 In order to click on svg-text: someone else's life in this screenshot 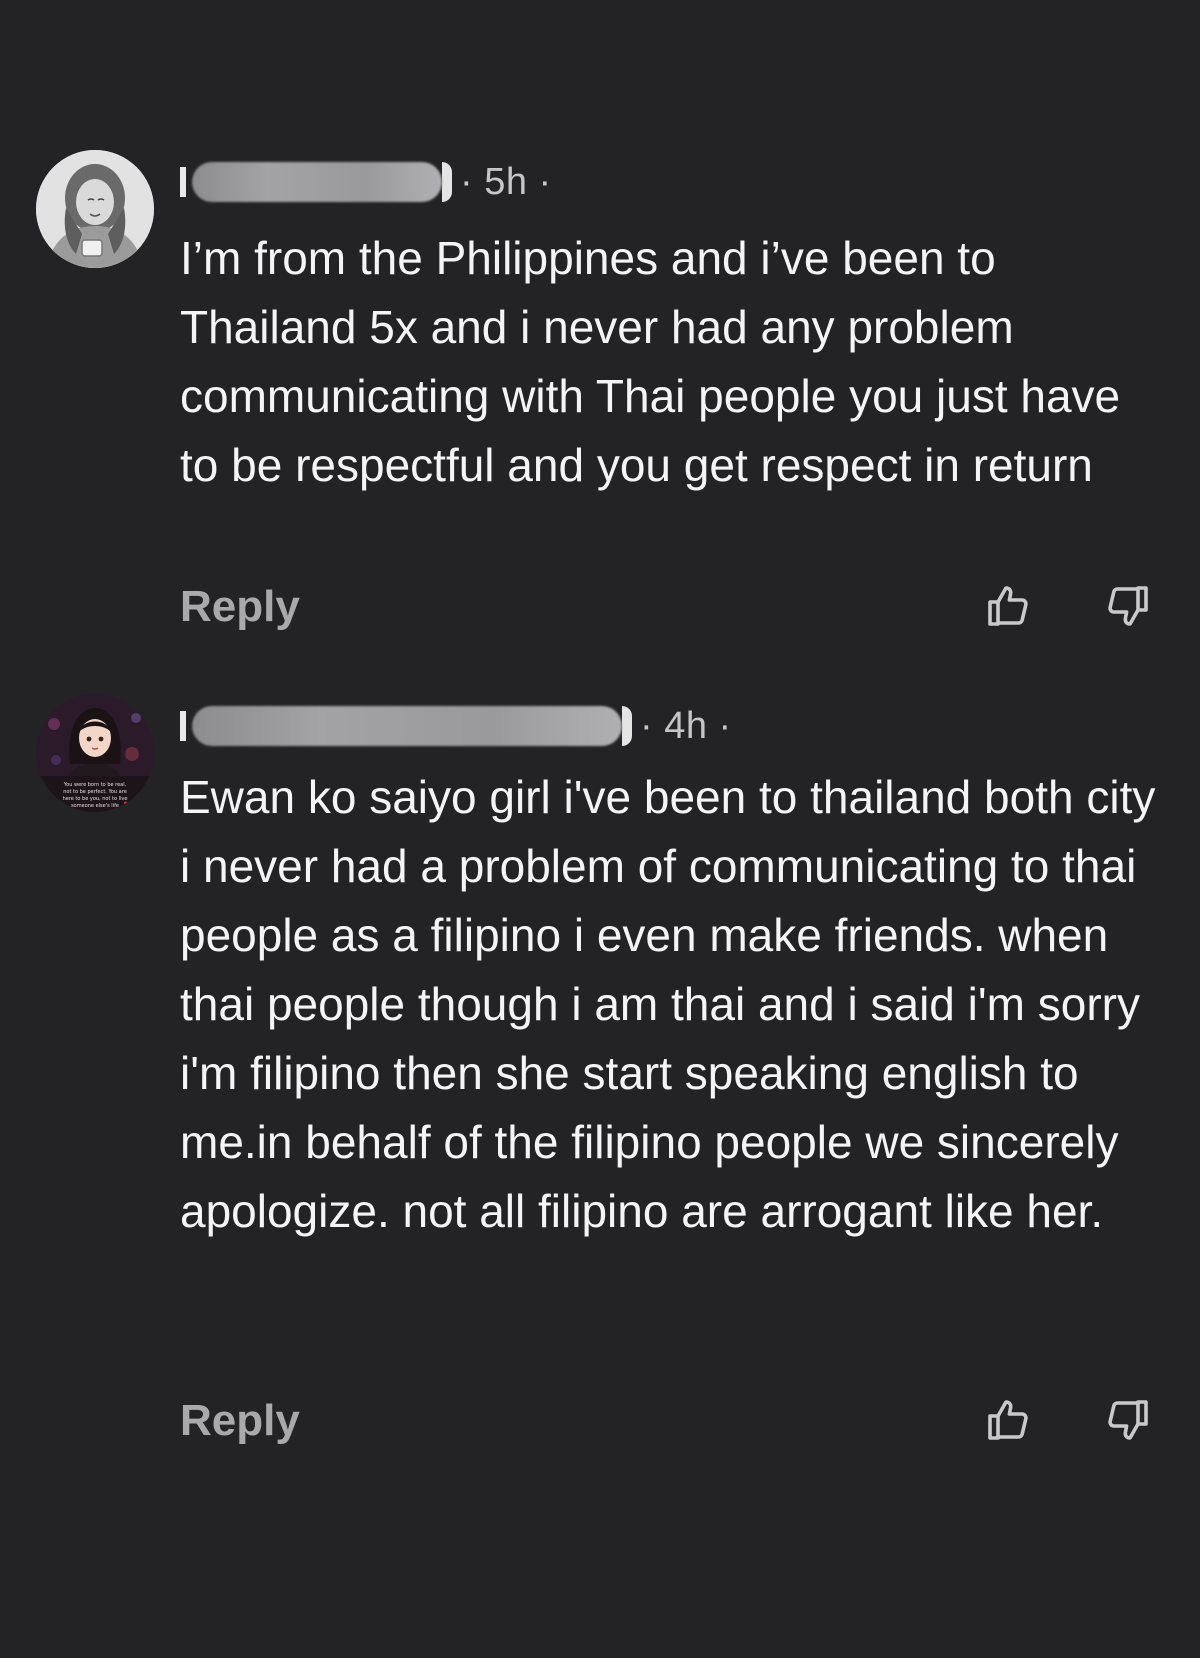, I will do `click(95, 806)`.